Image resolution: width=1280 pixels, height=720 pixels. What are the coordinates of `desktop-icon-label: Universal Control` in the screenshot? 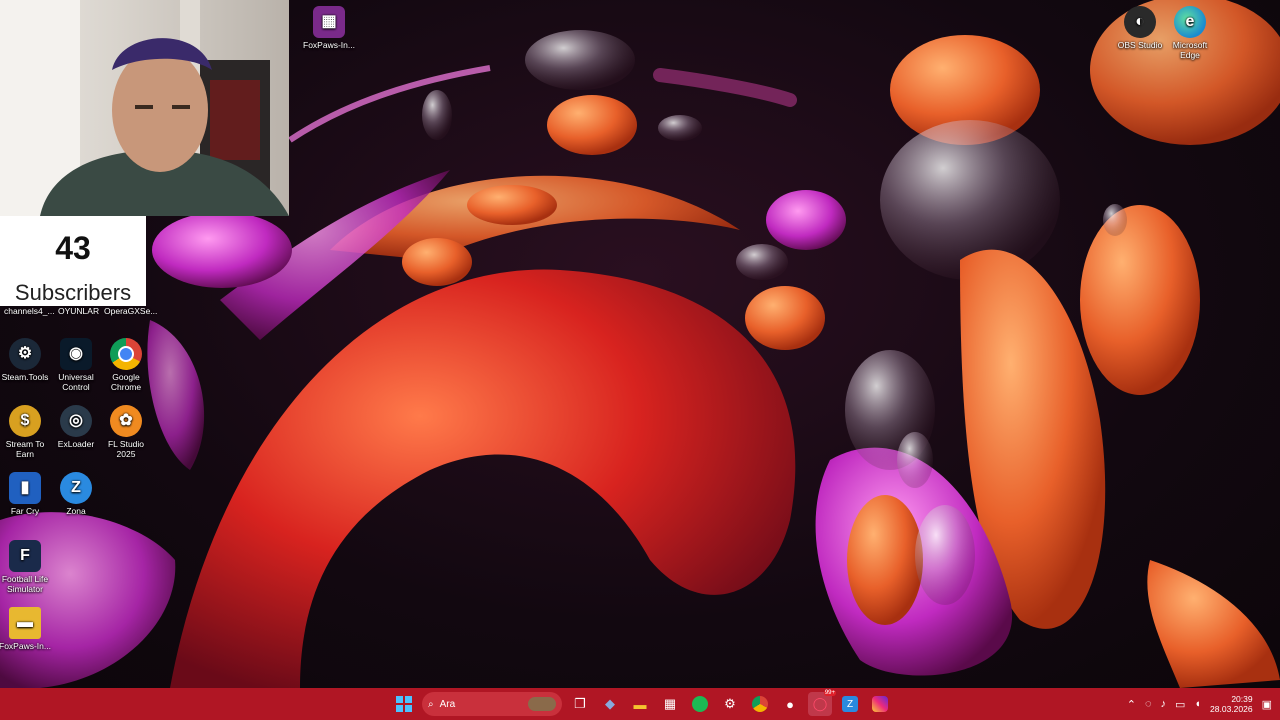 It's located at (76, 382).